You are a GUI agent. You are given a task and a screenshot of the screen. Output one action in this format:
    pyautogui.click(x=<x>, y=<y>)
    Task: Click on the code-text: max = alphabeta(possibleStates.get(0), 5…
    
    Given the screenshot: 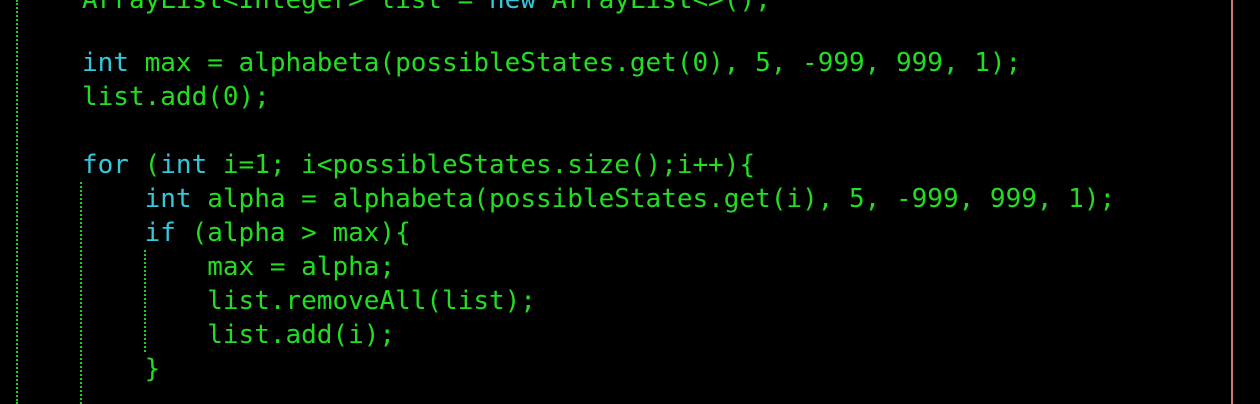 What is the action you would take?
    pyautogui.click(x=575, y=63)
    